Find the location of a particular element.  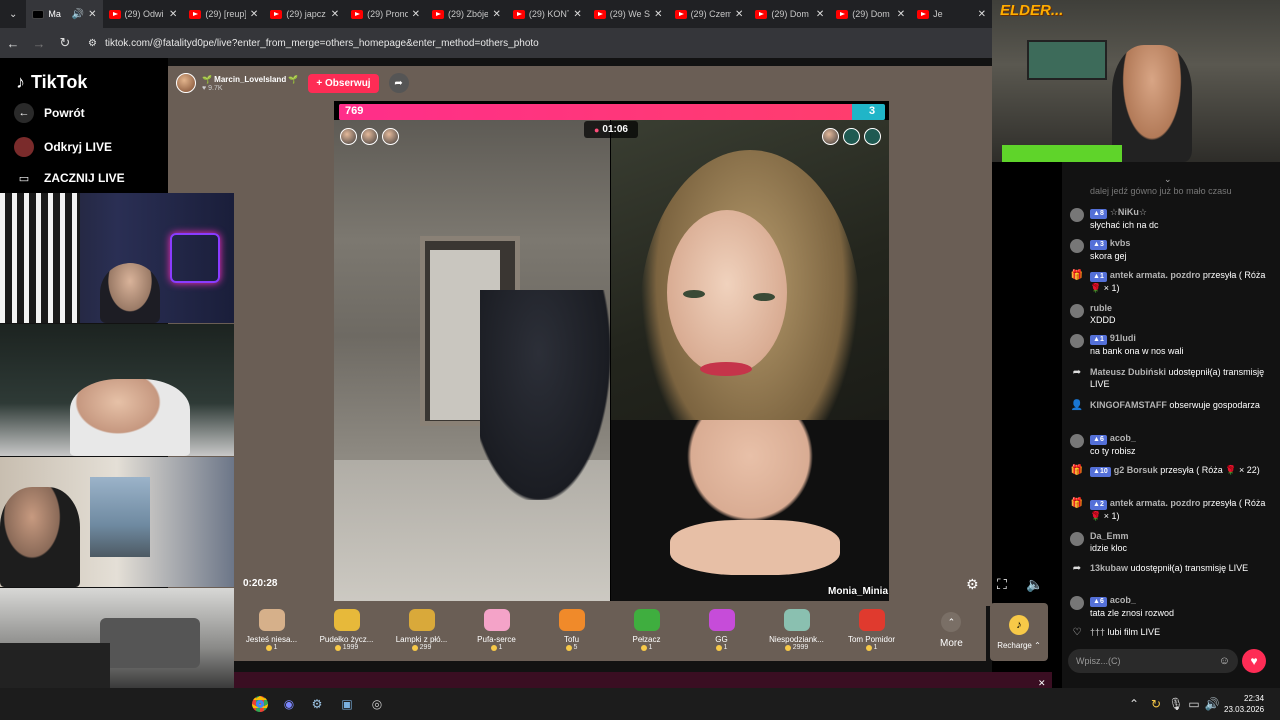

site-info-icon: ⚙ is located at coordinates (92, 43).